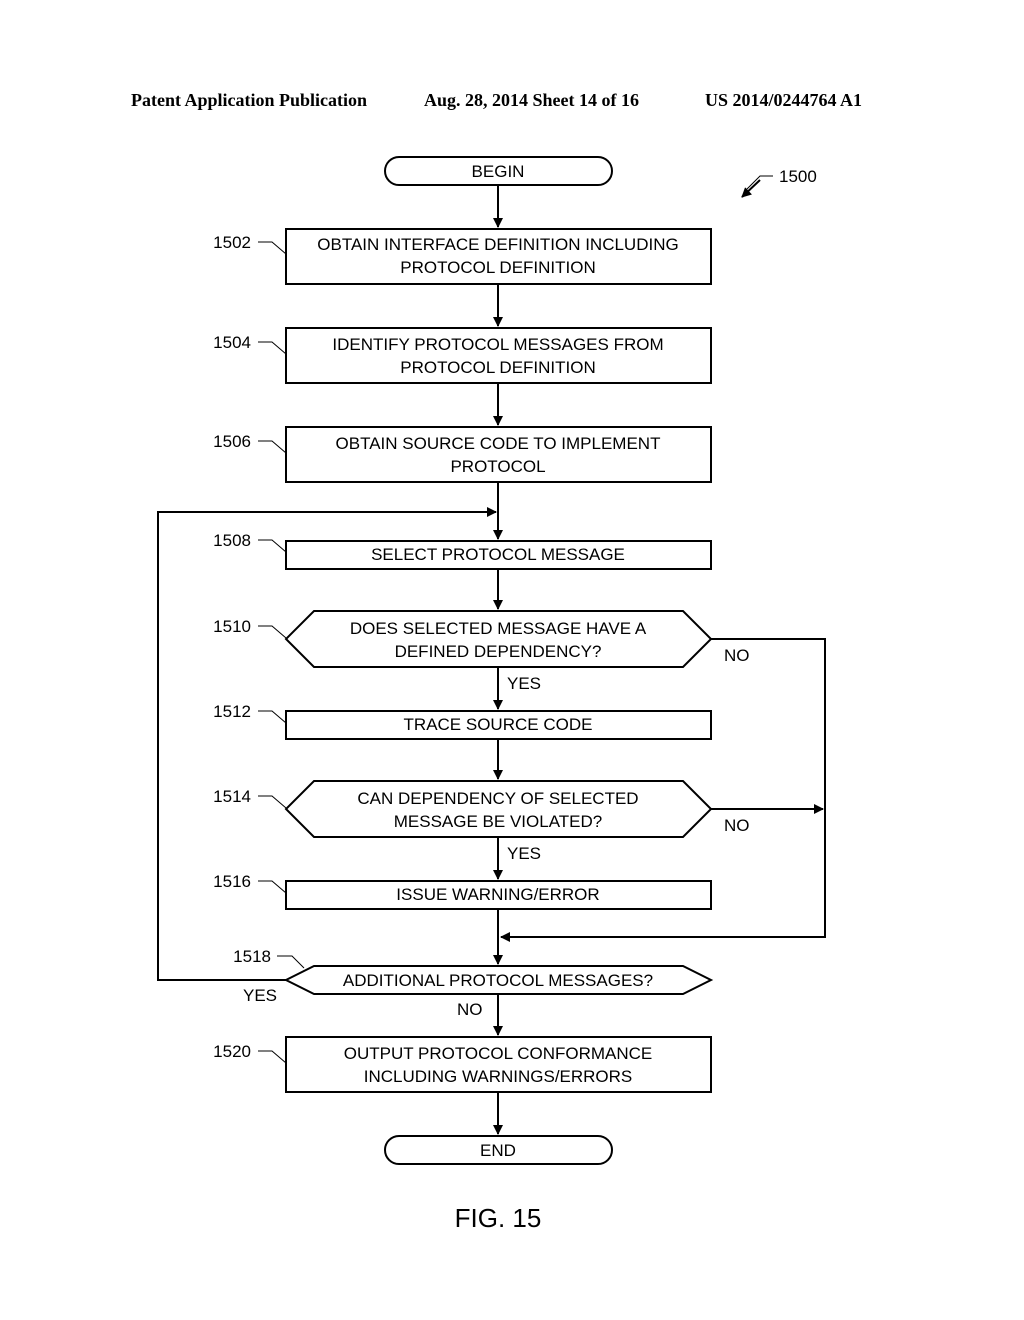 This screenshot has width=1024, height=1320. What do you see at coordinates (252, 956) in the screenshot?
I see `ref-1518: 1518` at bounding box center [252, 956].